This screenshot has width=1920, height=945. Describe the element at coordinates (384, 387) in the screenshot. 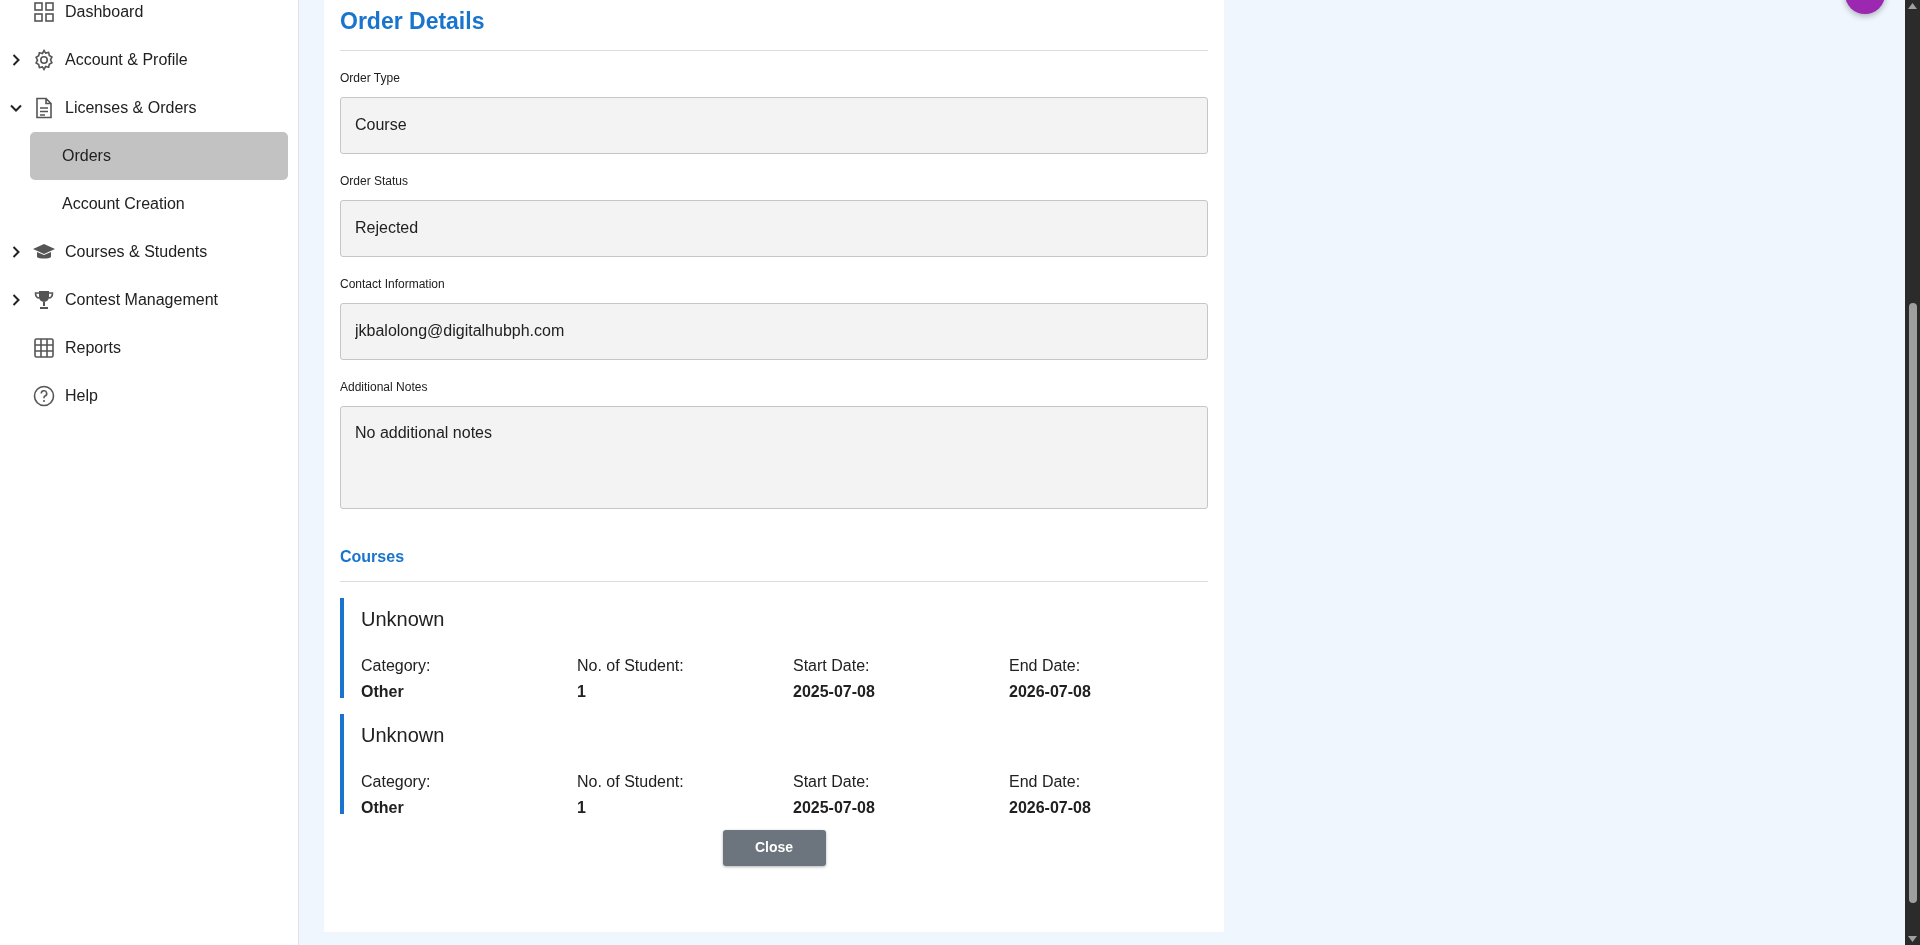

I see `field-label: Additional Notes` at that location.